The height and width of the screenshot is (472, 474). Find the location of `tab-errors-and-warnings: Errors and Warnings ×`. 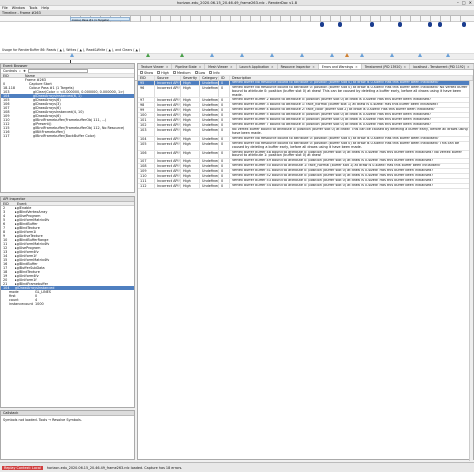

tab-errors-and-warnings: Errors and Warnings × is located at coordinates (340, 66).